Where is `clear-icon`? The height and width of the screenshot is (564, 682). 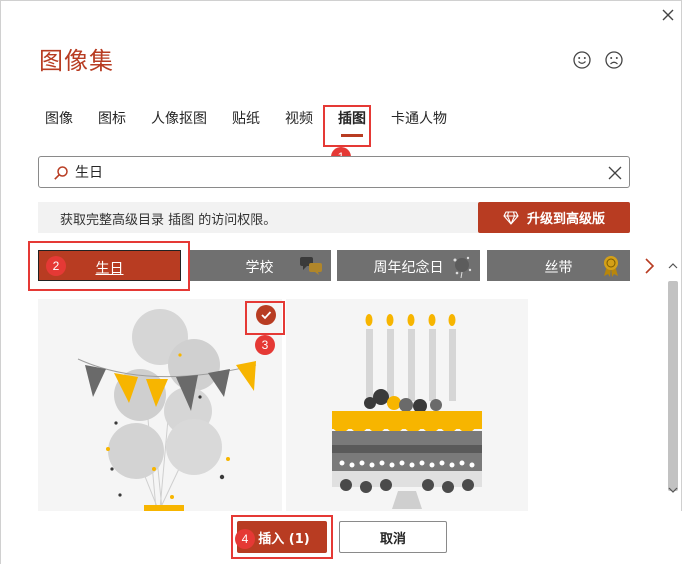 clear-icon is located at coordinates (615, 173).